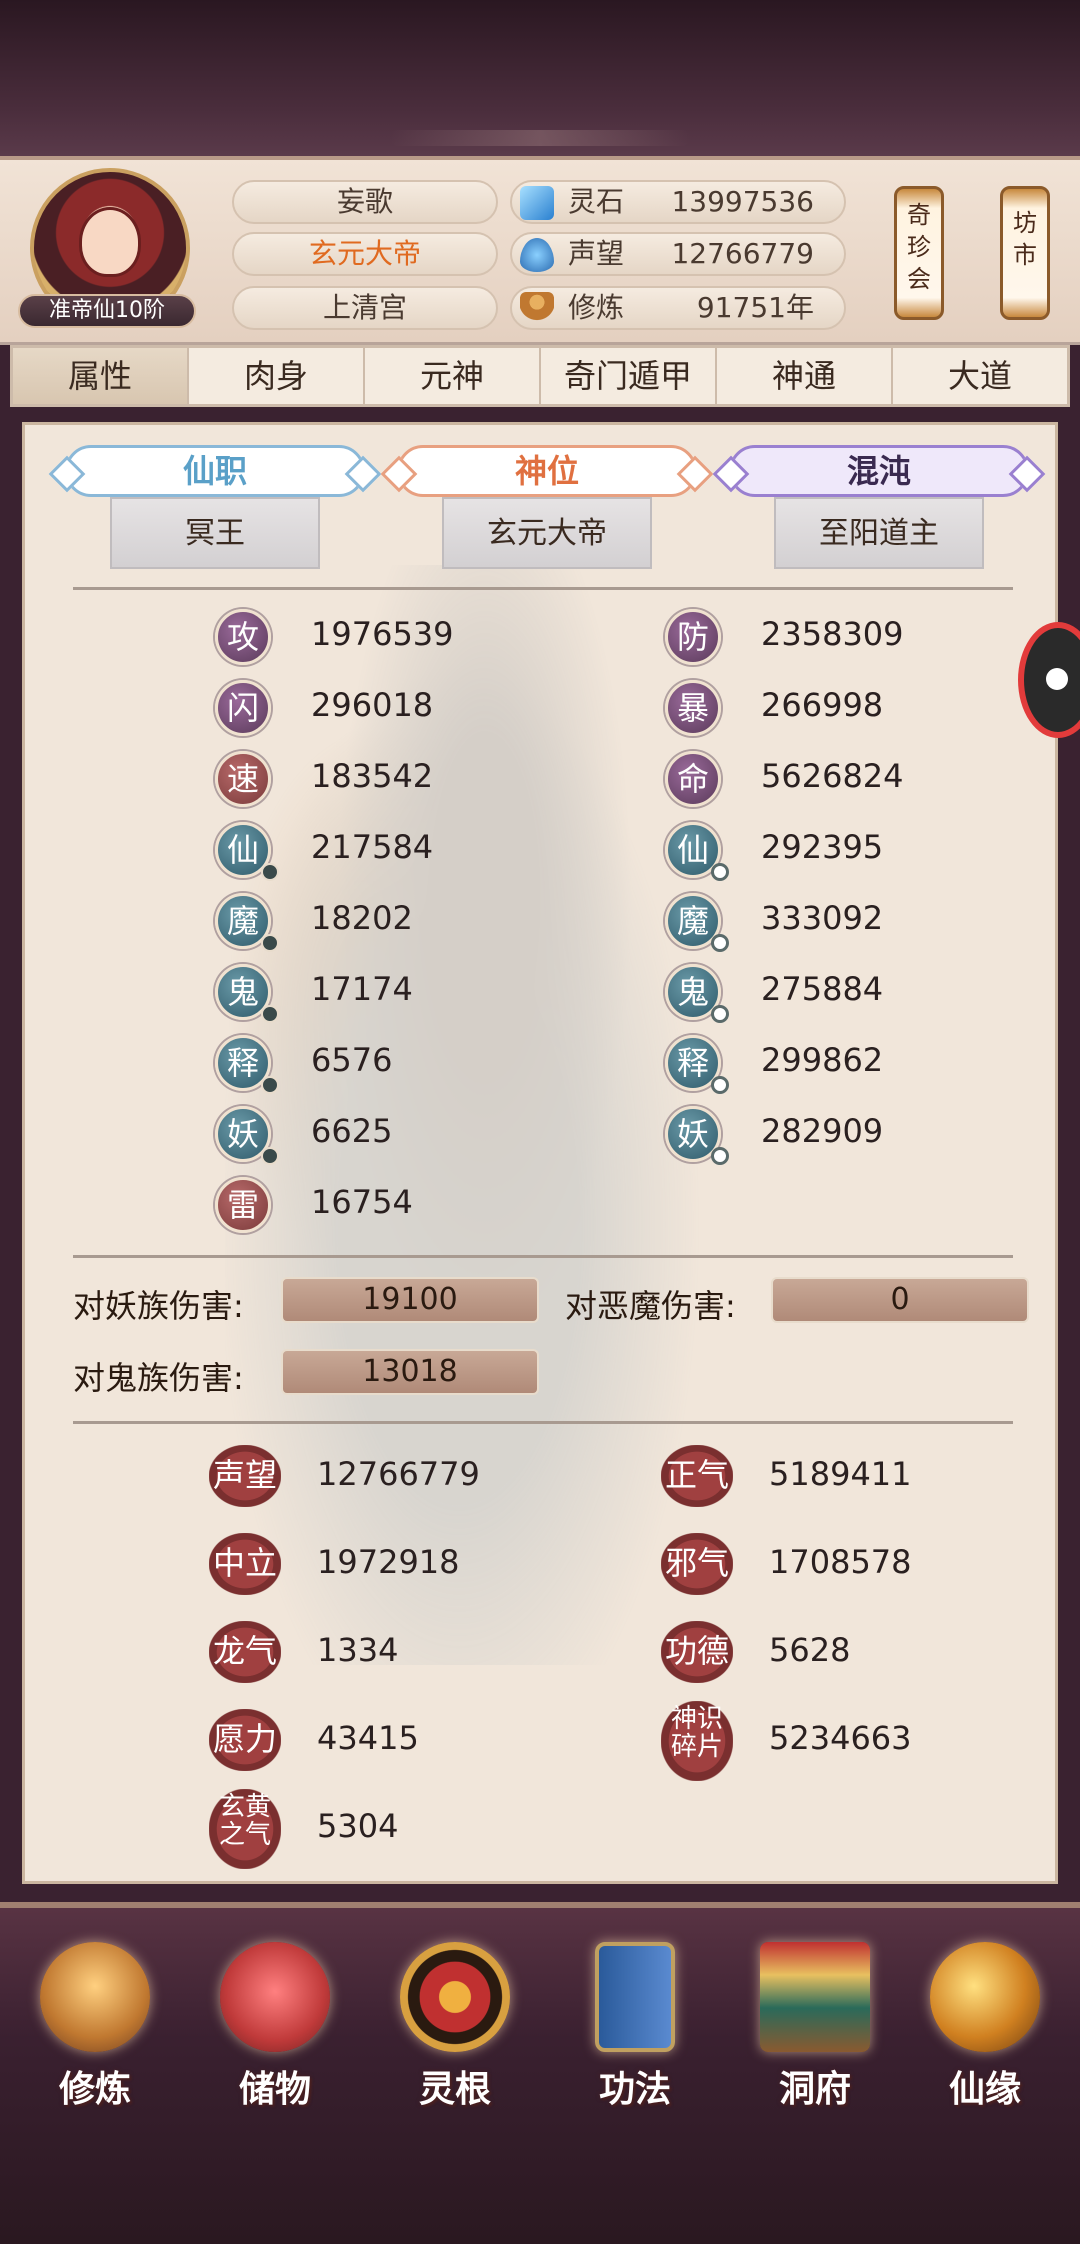 The height and width of the screenshot is (2244, 1080). I want to click on nav-label: 功法, so click(634, 2089).